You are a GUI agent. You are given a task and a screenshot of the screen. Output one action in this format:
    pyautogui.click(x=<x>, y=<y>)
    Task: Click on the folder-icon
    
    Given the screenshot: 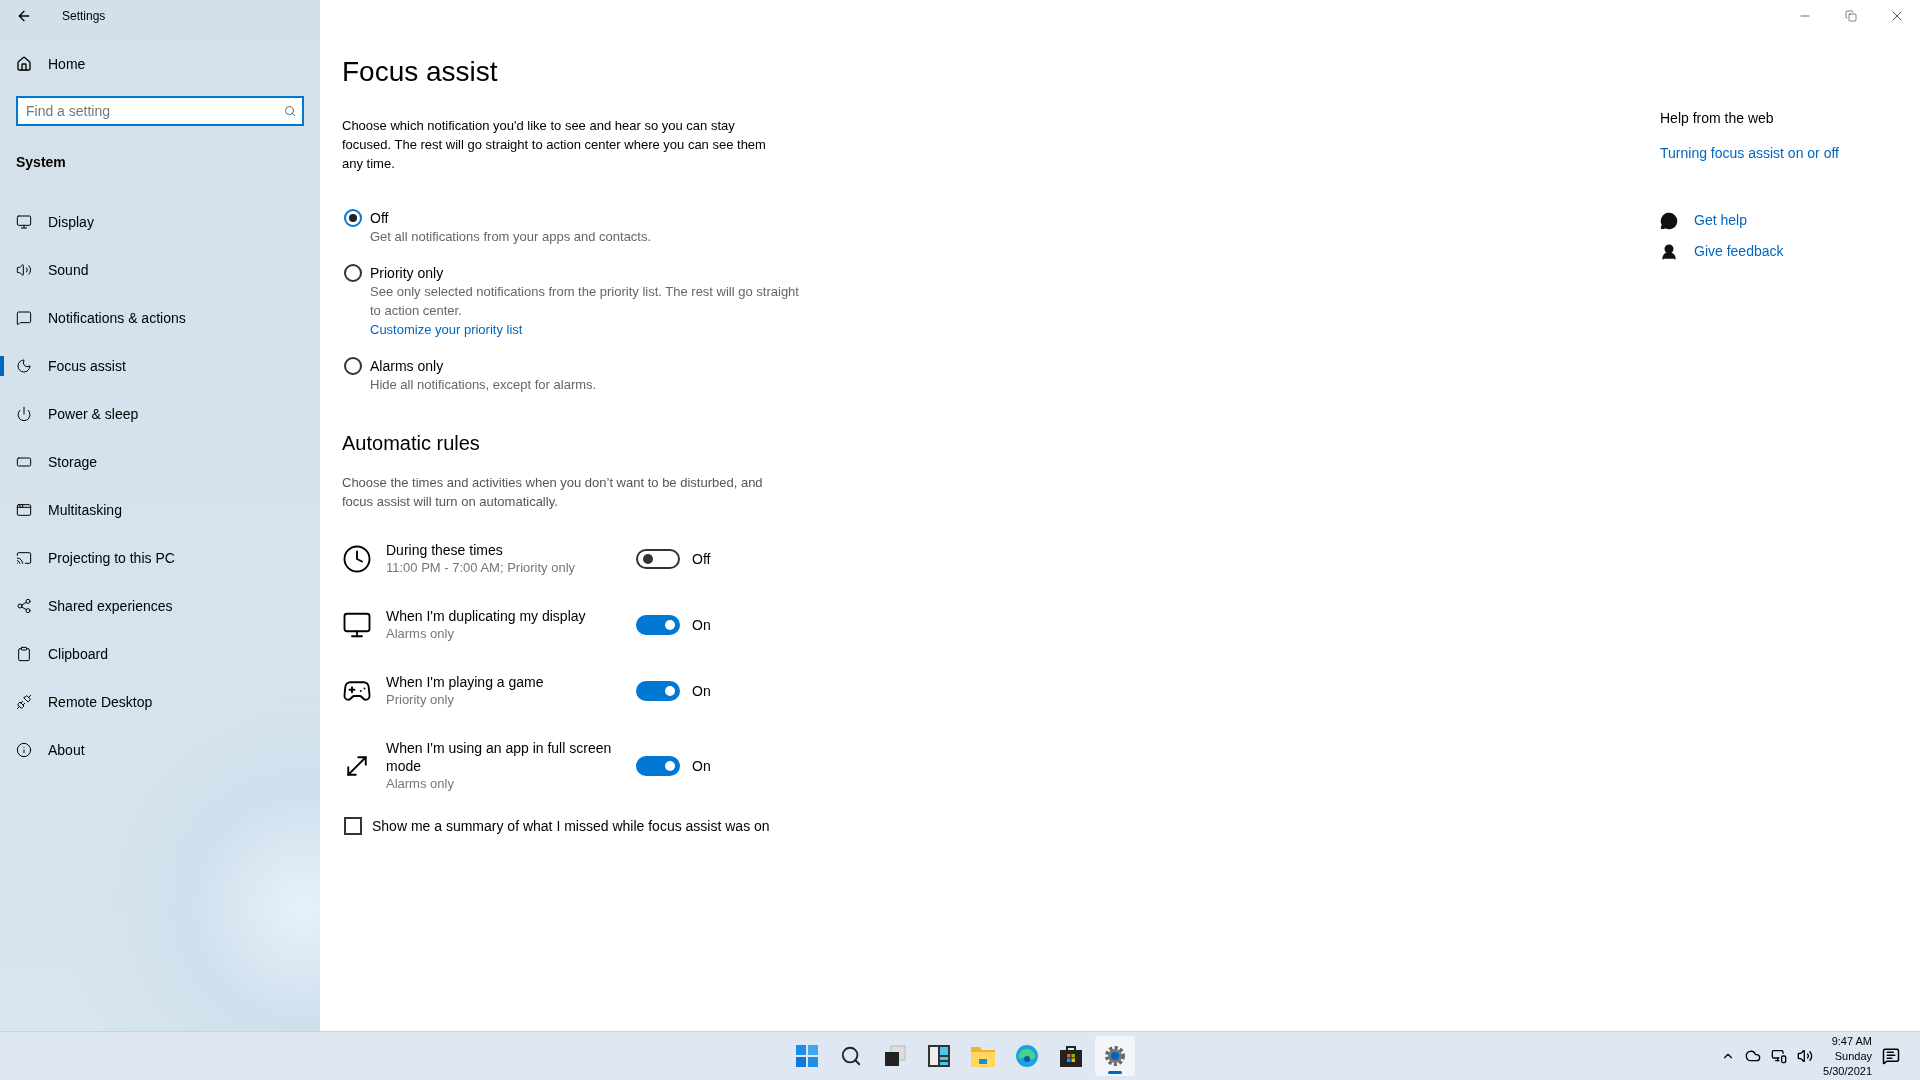 What is the action you would take?
    pyautogui.click(x=983, y=1056)
    